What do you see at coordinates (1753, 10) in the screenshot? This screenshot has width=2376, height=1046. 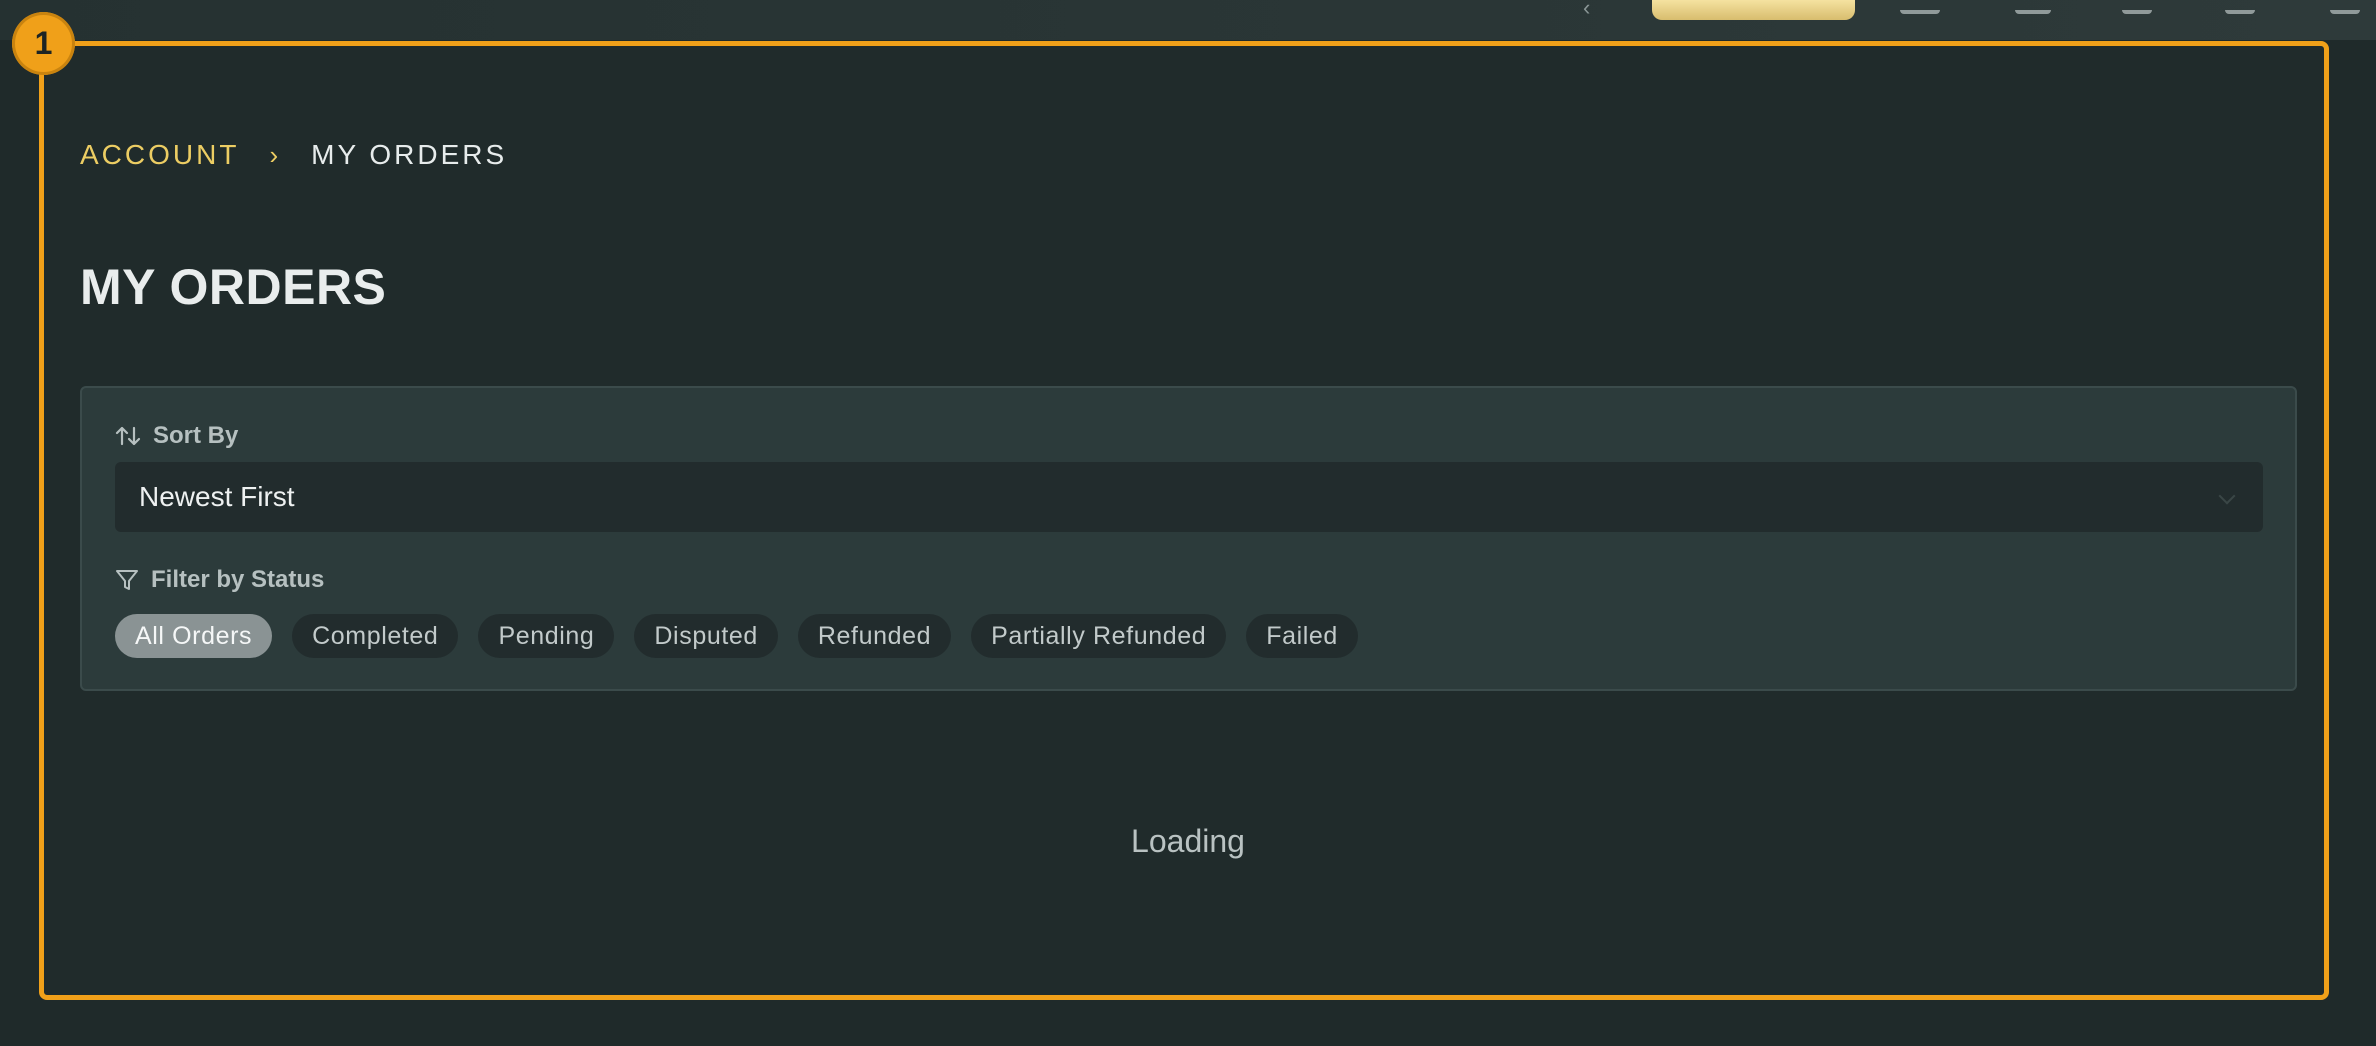 I see `header-primary-button` at bounding box center [1753, 10].